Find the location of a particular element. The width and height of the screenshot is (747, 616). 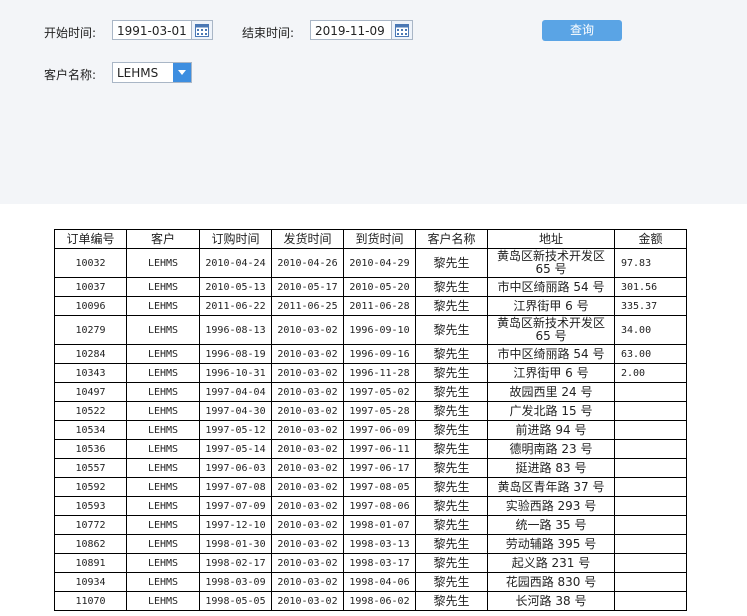

customer-select: LEHMS is located at coordinates (152, 72).